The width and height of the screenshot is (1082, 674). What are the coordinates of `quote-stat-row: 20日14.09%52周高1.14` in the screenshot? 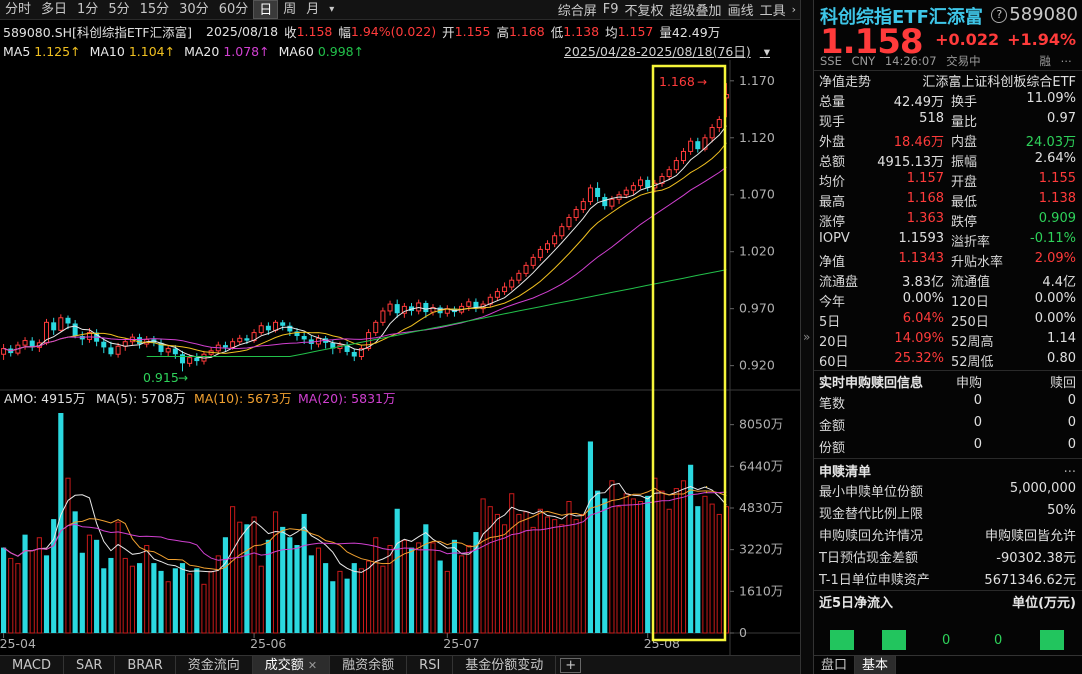 It's located at (948, 341).